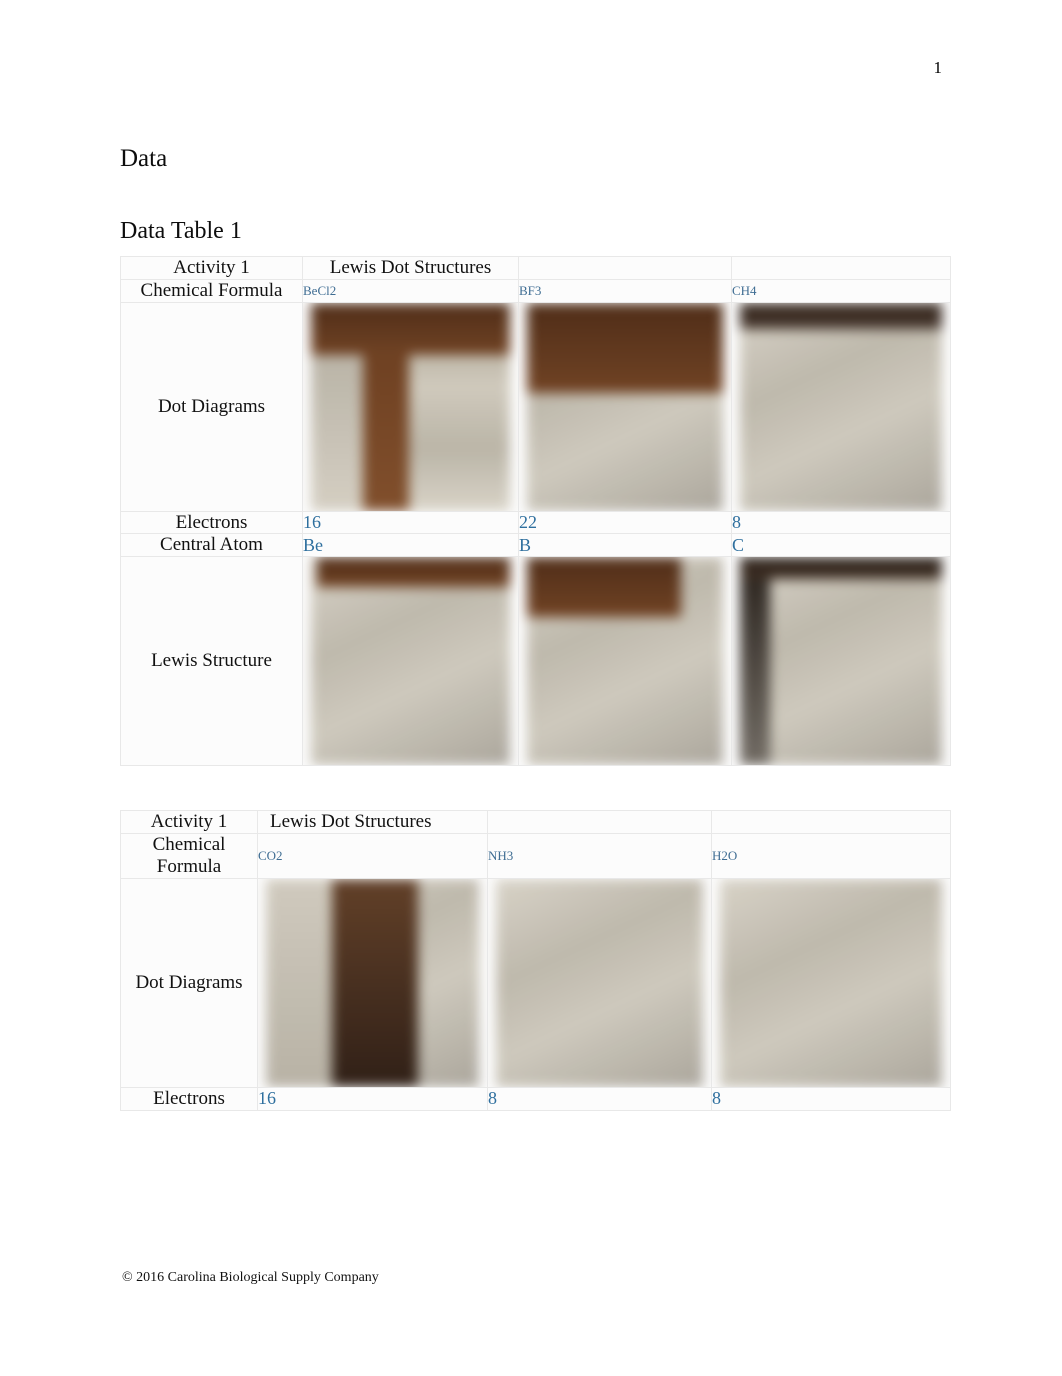 This screenshot has height=1376, width=1062. Describe the element at coordinates (831, 1098) in the screenshot. I see `electrons-h2o: 8` at that location.